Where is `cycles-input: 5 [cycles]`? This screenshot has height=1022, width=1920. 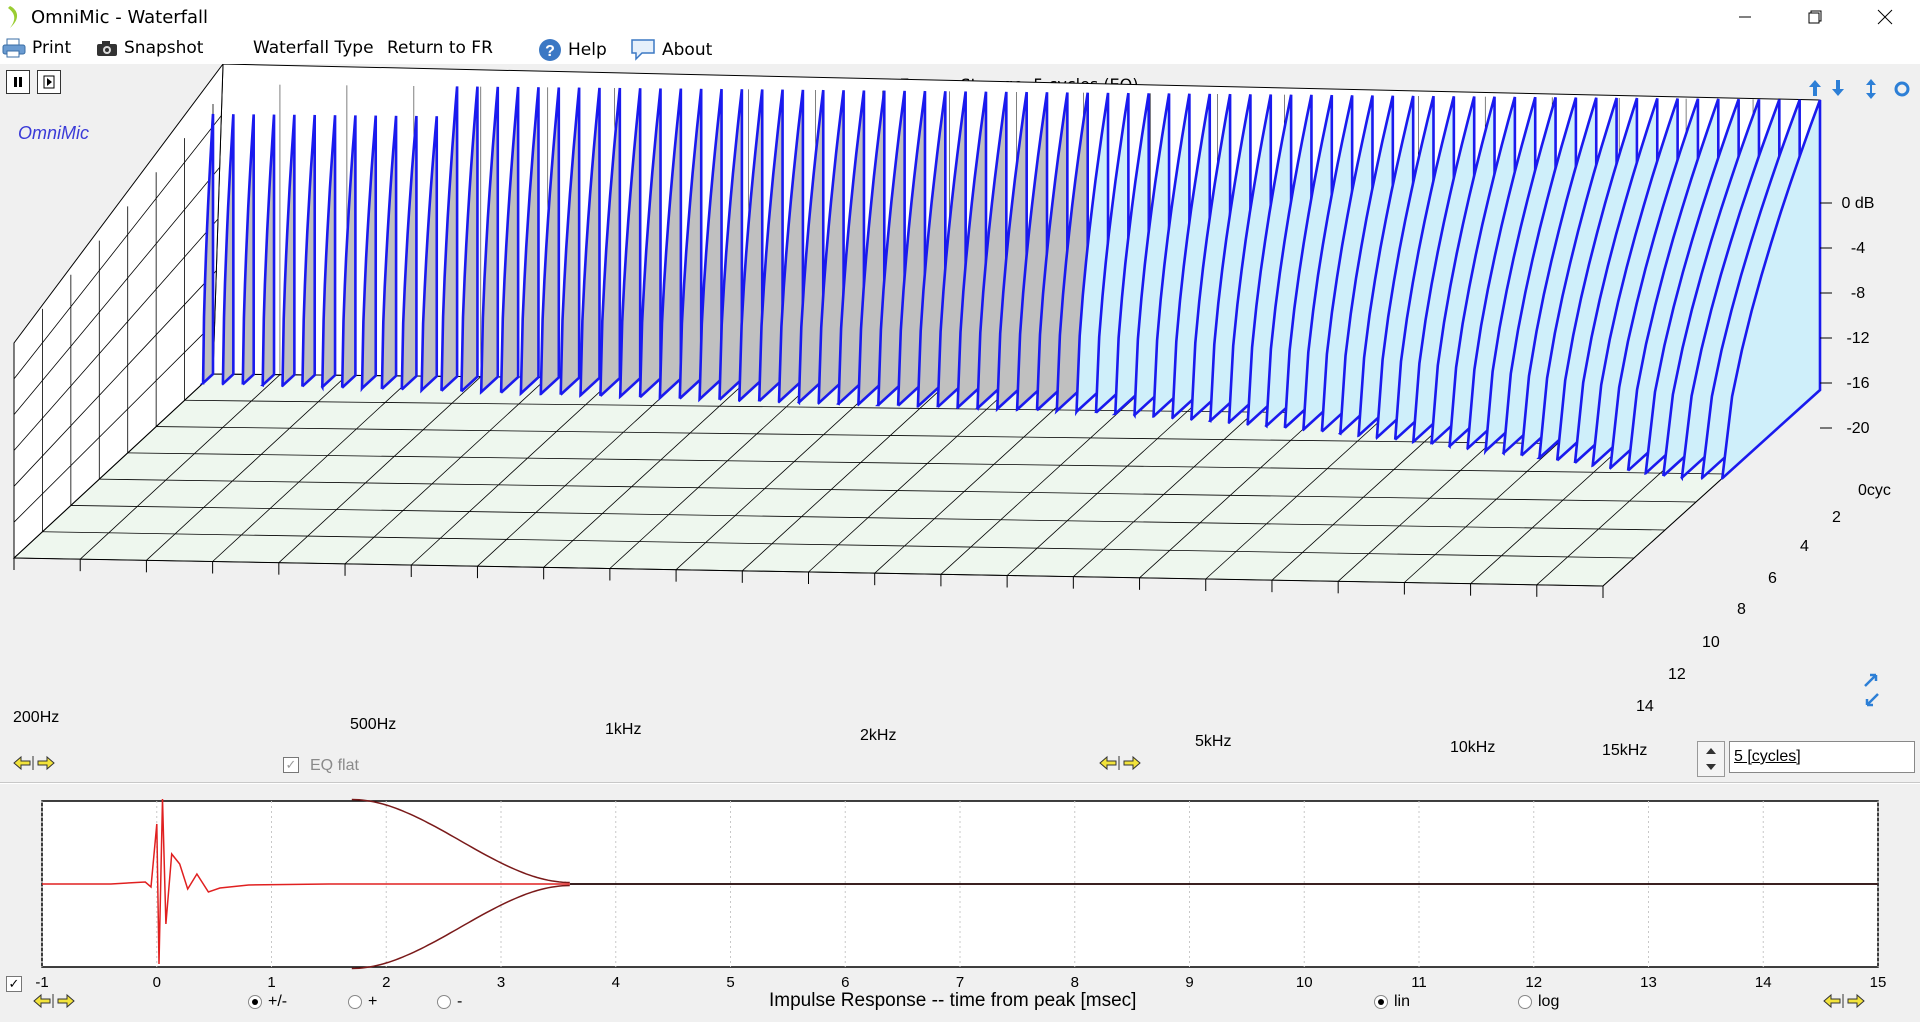 cycles-input: 5 [cycles] is located at coordinates (1822, 757).